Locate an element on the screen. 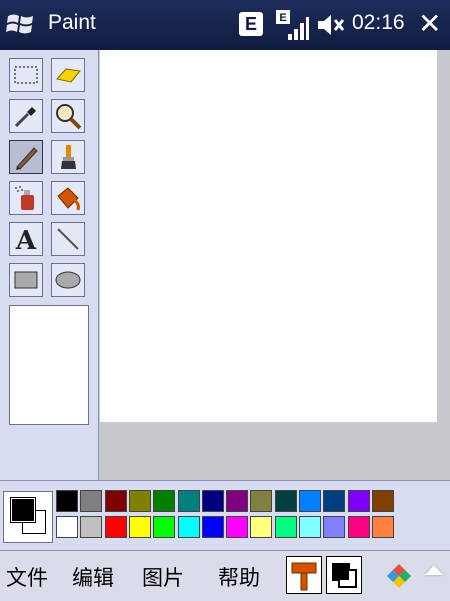 Image resolution: width=450 pixels, height=601 pixels. ellipse-icon is located at coordinates (68, 280).